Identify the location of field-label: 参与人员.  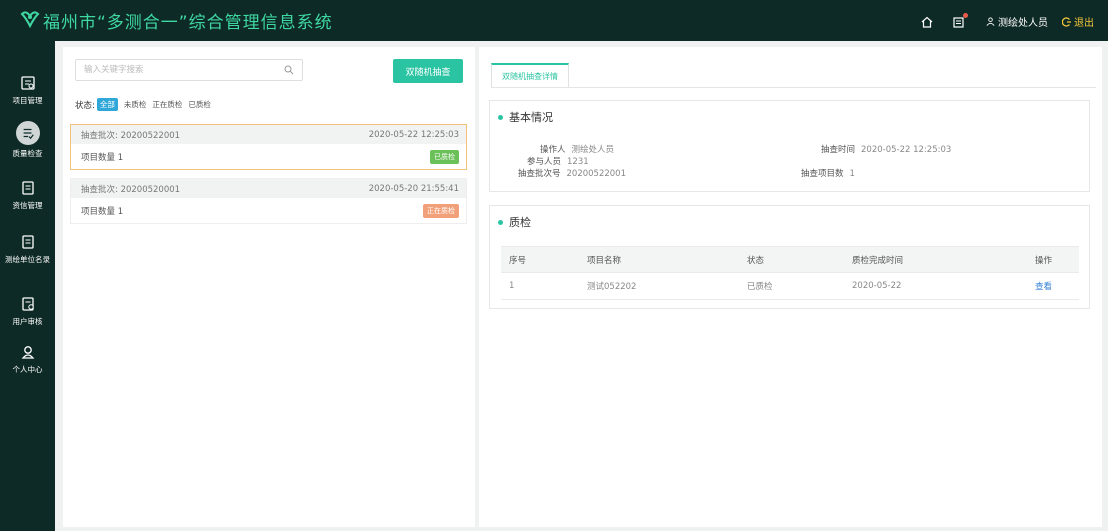
(544, 162).